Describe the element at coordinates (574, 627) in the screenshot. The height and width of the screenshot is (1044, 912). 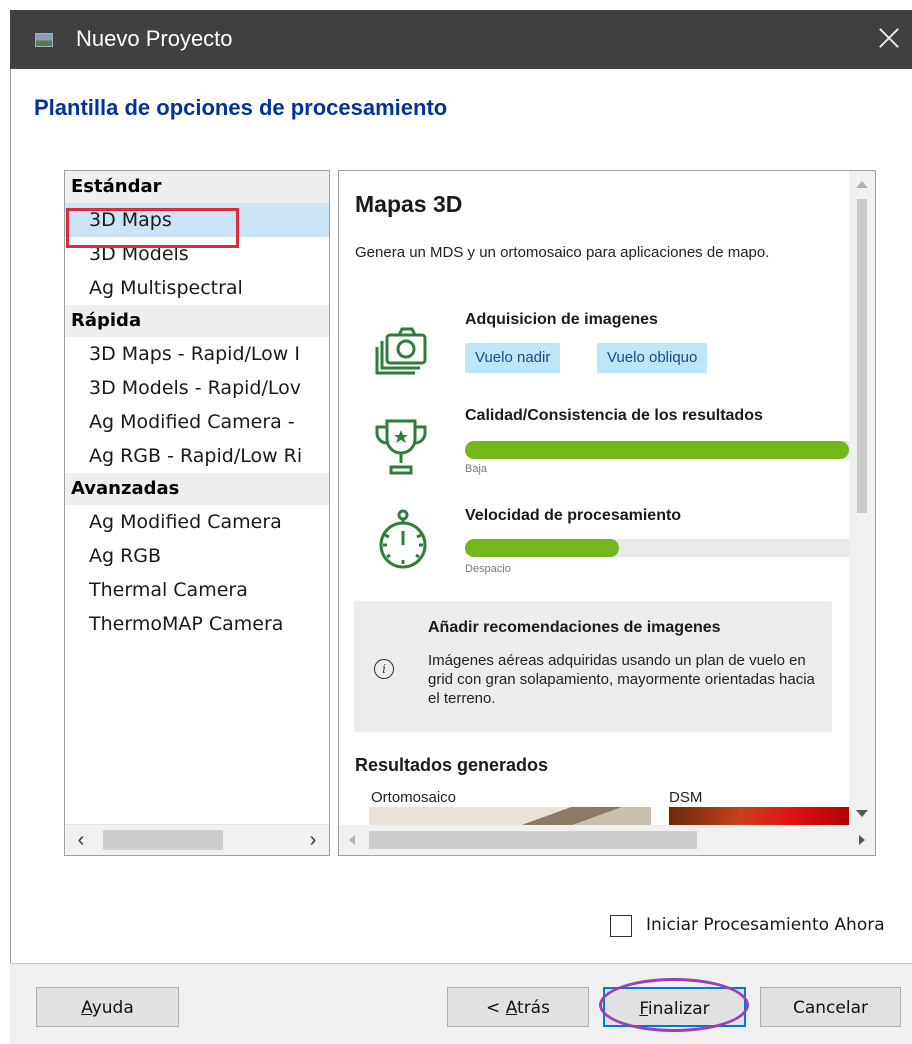
I see `recommendation-title: Añadir recomendaciones de imagenes` at that location.